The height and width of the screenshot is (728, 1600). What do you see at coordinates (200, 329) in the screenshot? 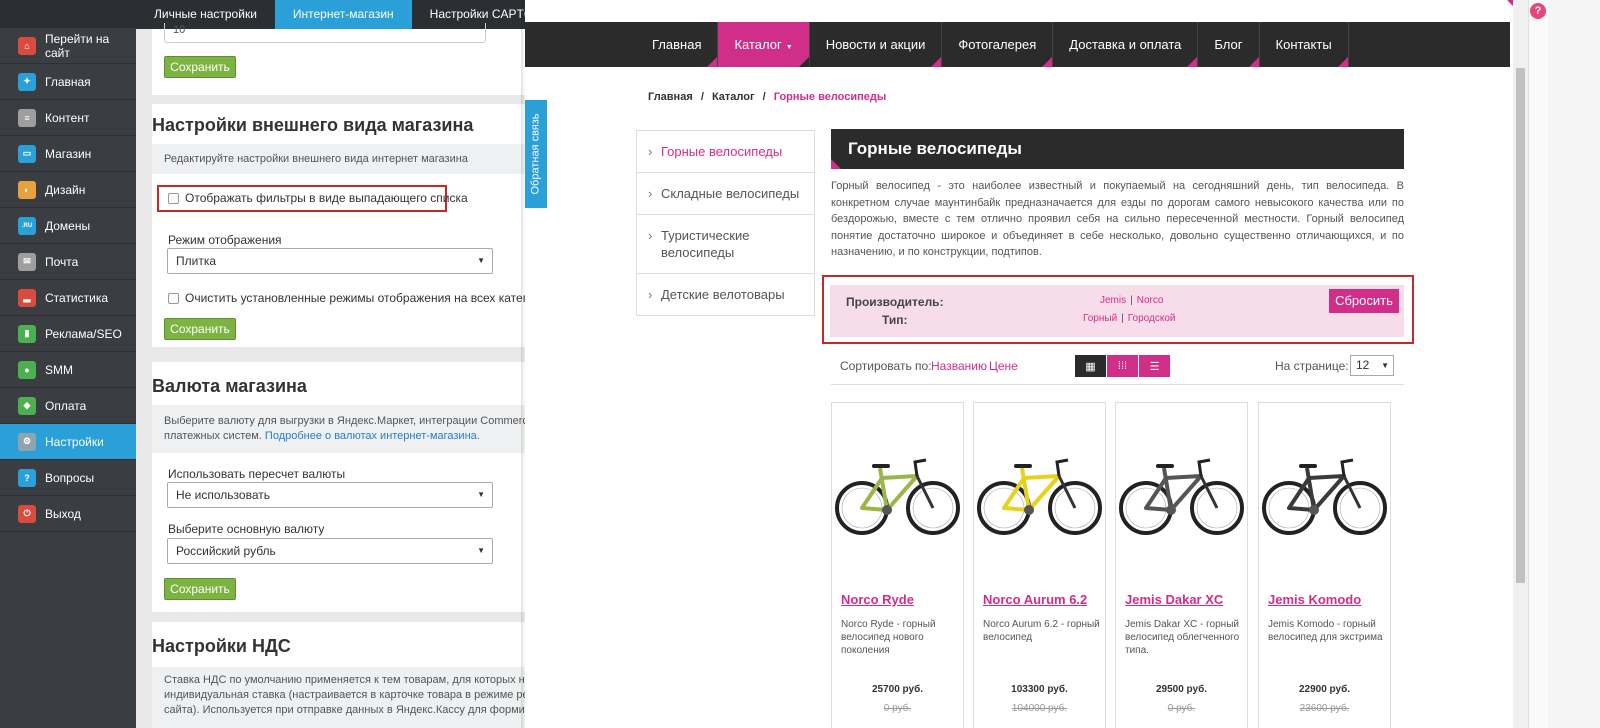
I see `save-button-appearance: Сохранить` at bounding box center [200, 329].